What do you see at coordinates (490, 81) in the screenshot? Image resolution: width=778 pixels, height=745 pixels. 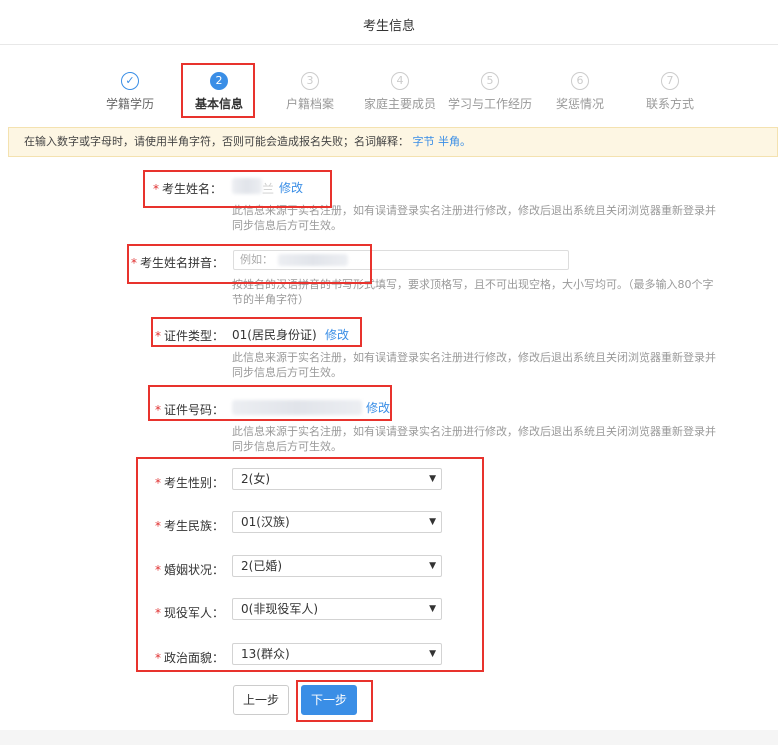 I see `step-number: 5` at bounding box center [490, 81].